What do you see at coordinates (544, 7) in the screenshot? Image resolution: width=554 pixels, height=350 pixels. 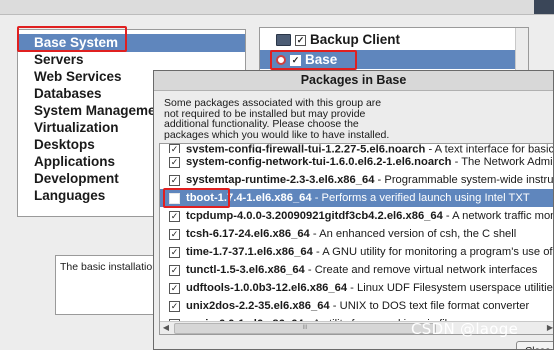 I see `window-corner` at bounding box center [544, 7].